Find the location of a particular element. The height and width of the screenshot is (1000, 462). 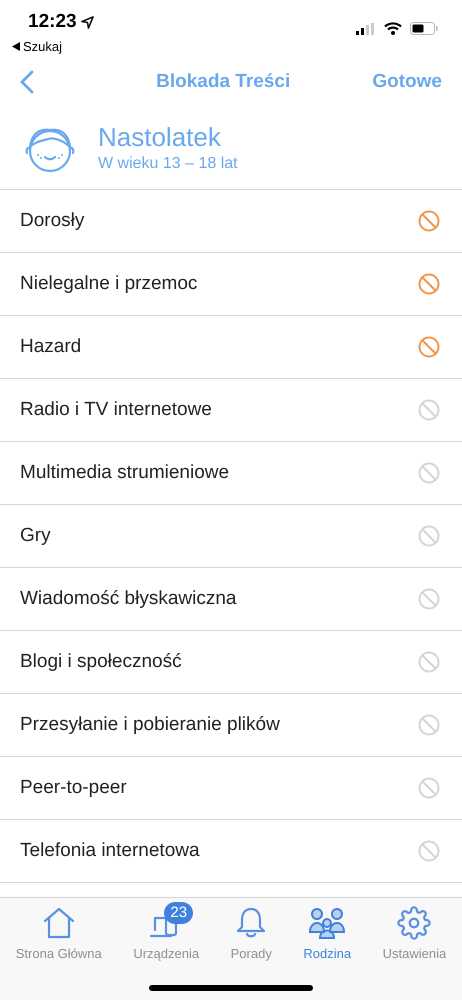

category-label: Telefonia internetowa is located at coordinates (110, 850).